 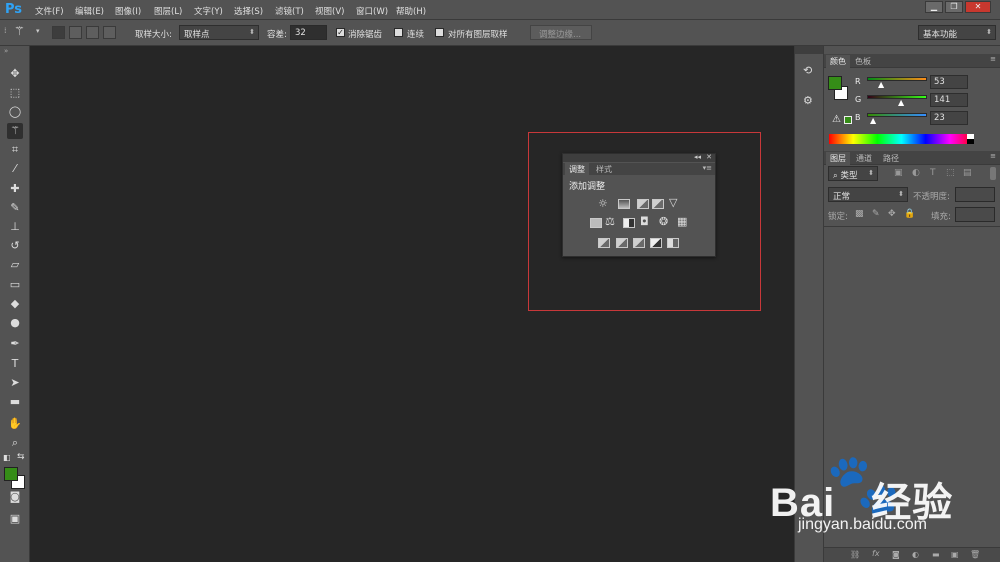 I want to click on fill-input, so click(x=975, y=214).